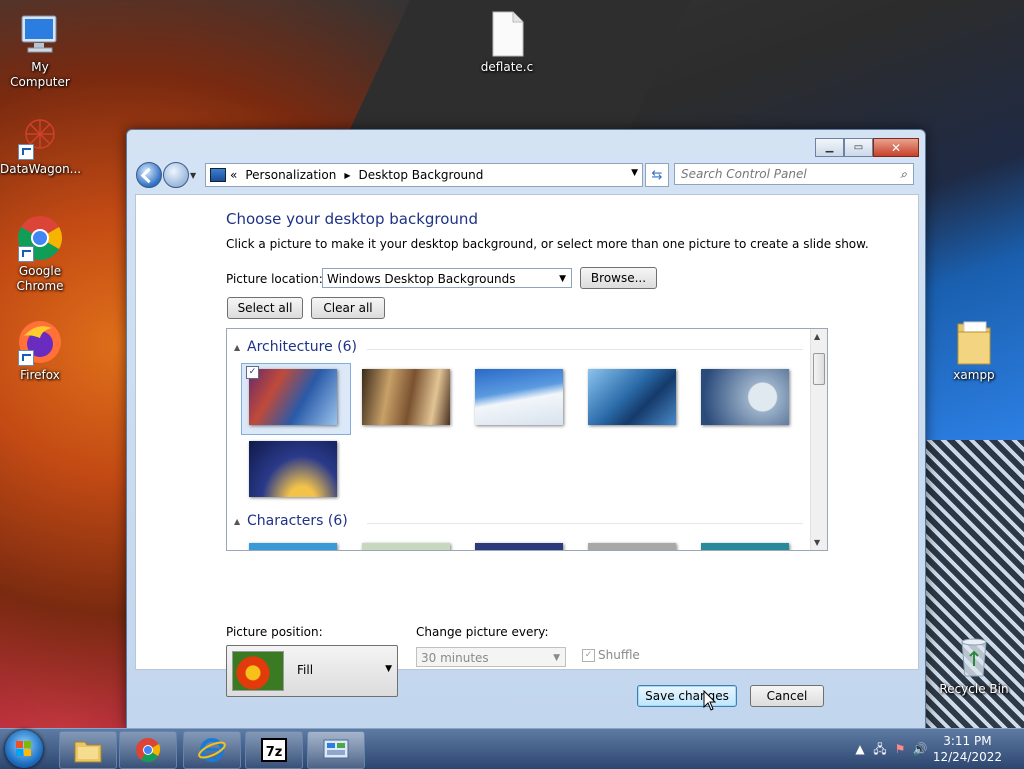  Describe the element at coordinates (526, 694) in the screenshot. I see `footer-bar: Save changes Cancel` at that location.